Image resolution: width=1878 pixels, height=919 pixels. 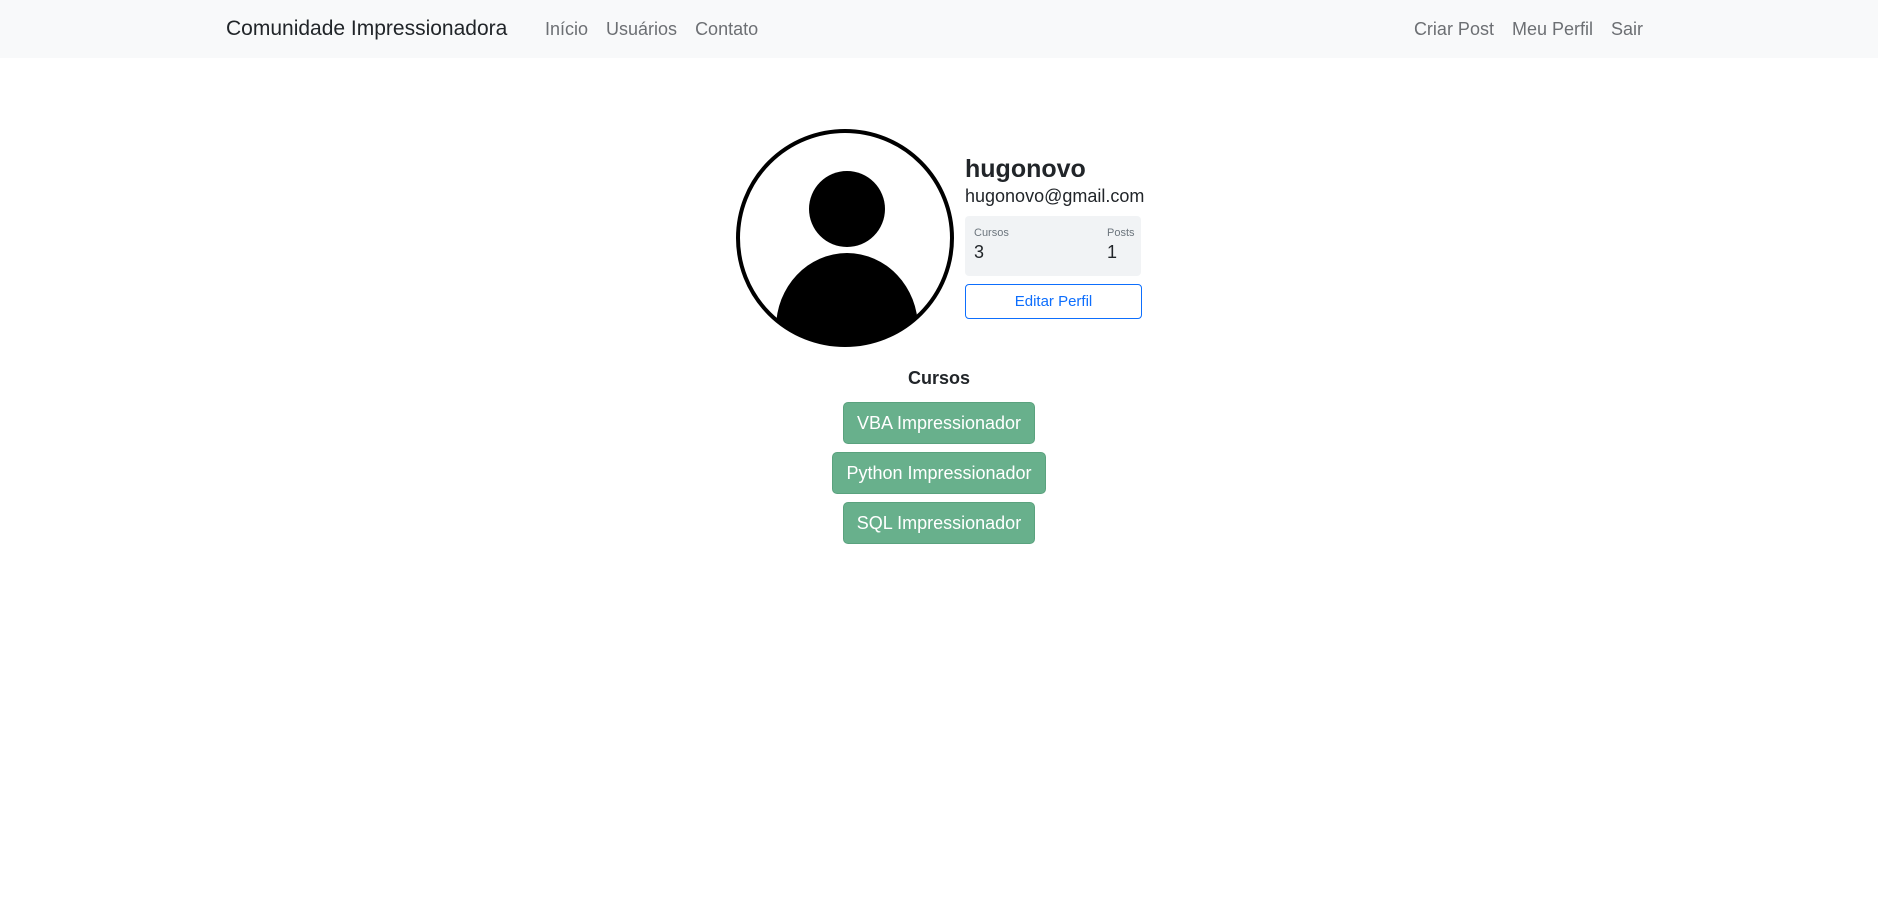 I want to click on course-button-python: Python Impressionador, so click(x=939, y=473).